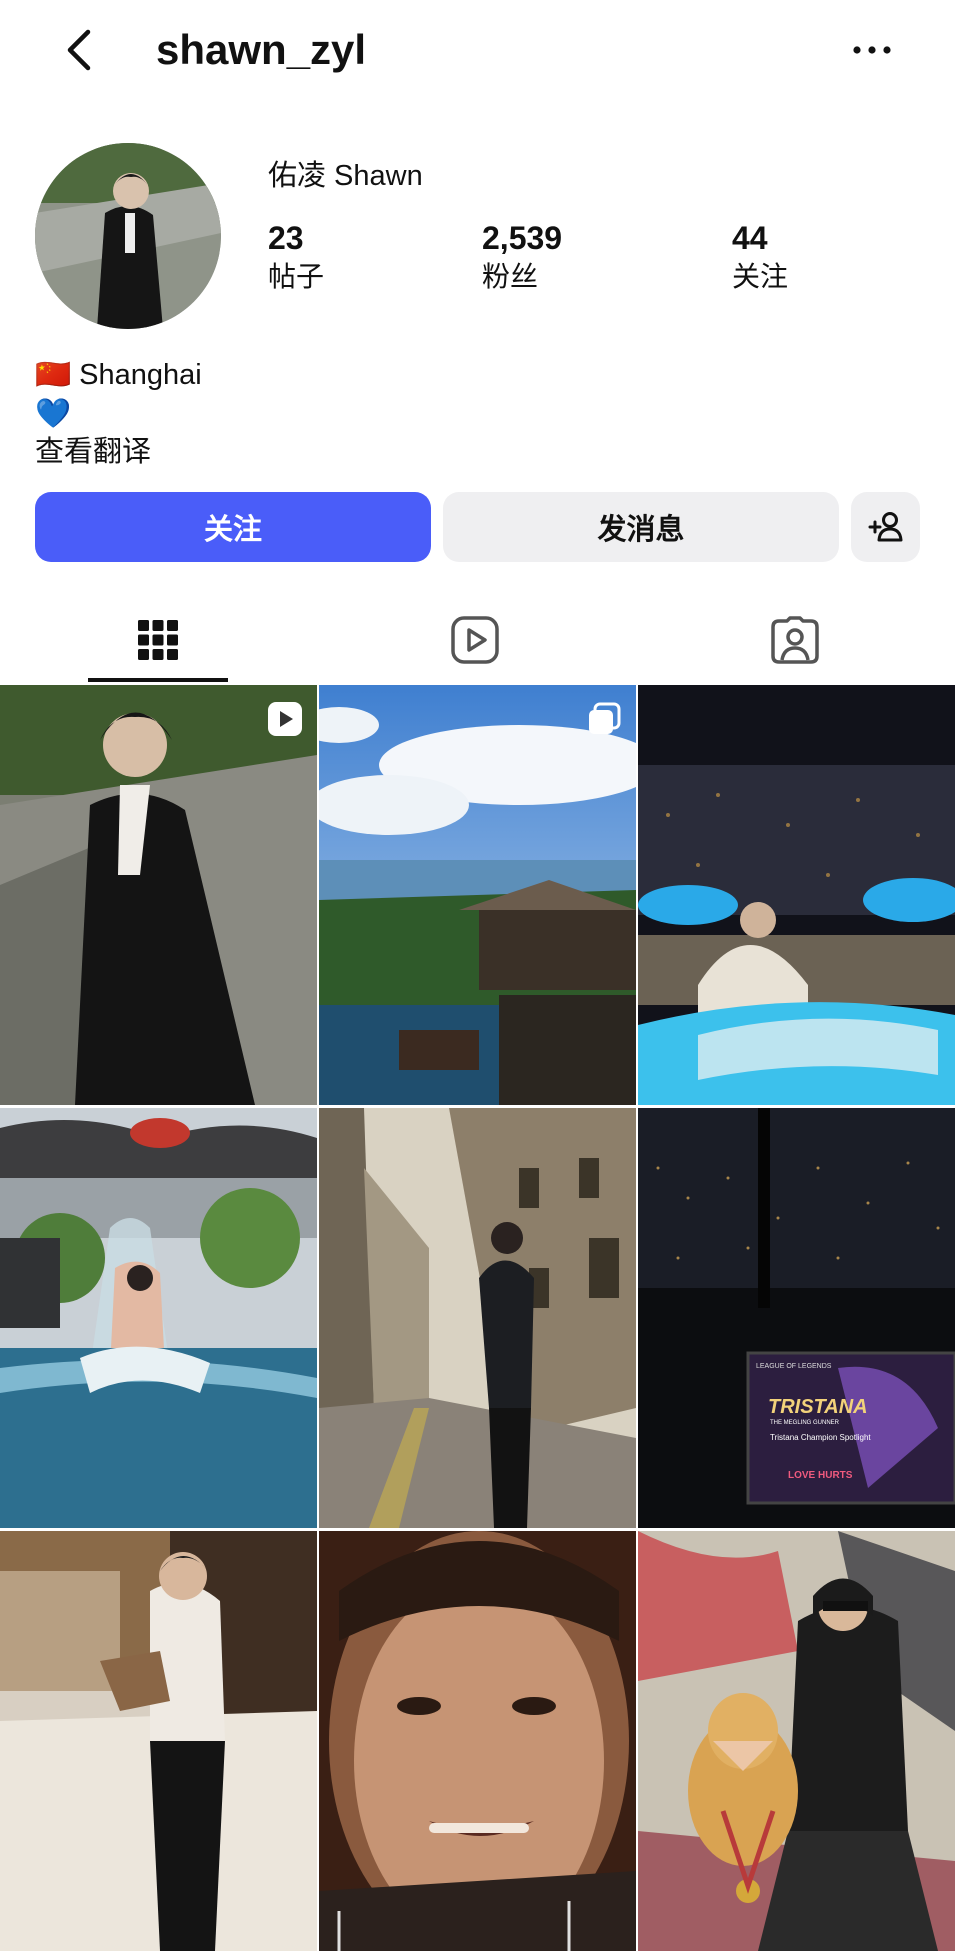 This screenshot has height=1951, width=955. What do you see at coordinates (233, 527) in the screenshot?
I see `follow-button: 关注` at bounding box center [233, 527].